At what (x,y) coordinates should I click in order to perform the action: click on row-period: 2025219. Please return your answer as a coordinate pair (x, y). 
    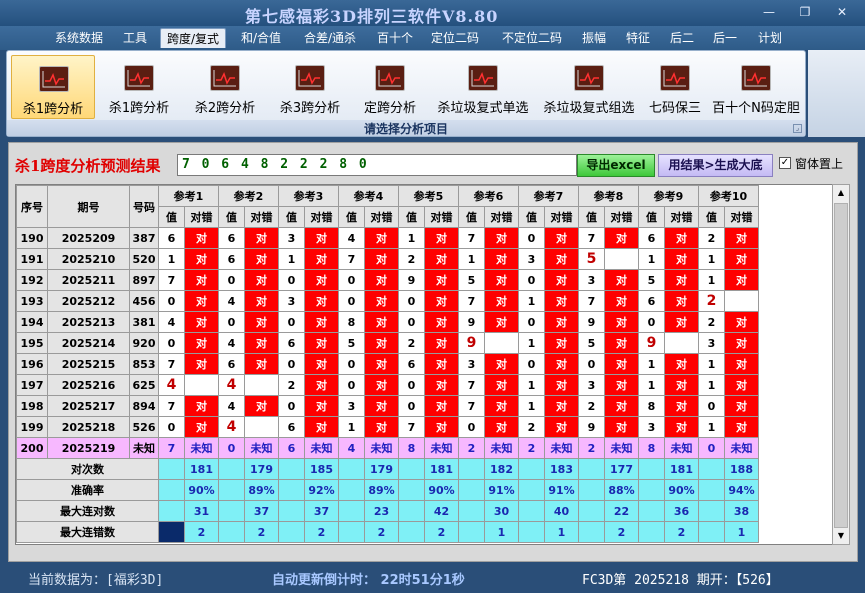
    Looking at the image, I should click on (88, 448).